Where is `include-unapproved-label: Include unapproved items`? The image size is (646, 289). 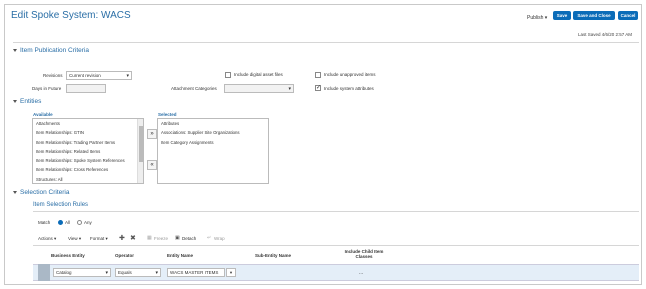 include-unapproved-label: Include unapproved items is located at coordinates (350, 74).